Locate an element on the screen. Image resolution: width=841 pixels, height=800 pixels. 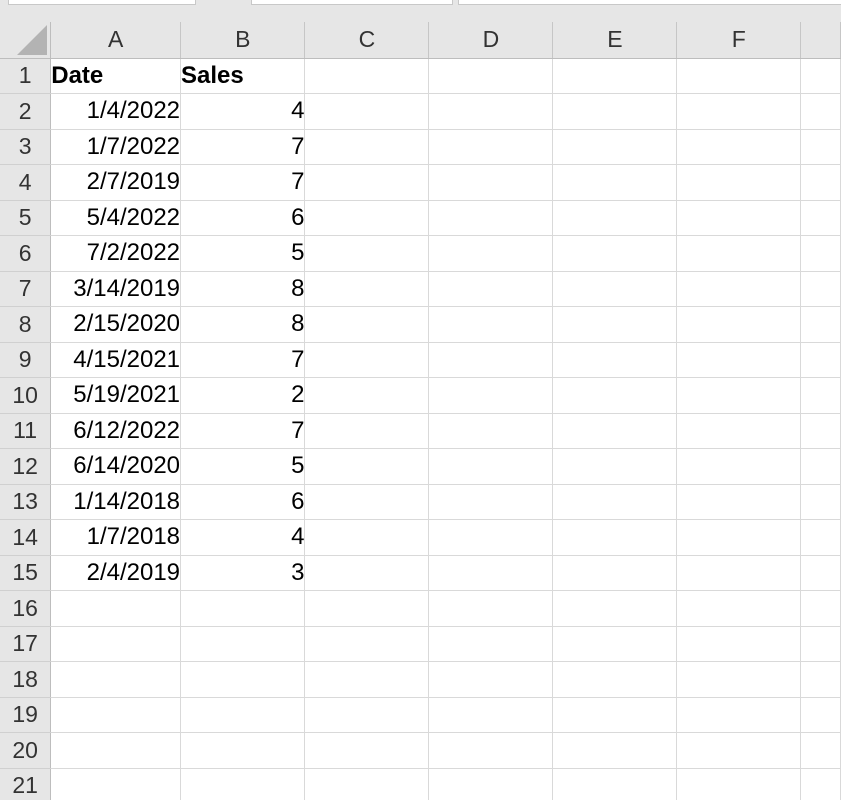
cell-g1 is located at coordinates (820, 76).